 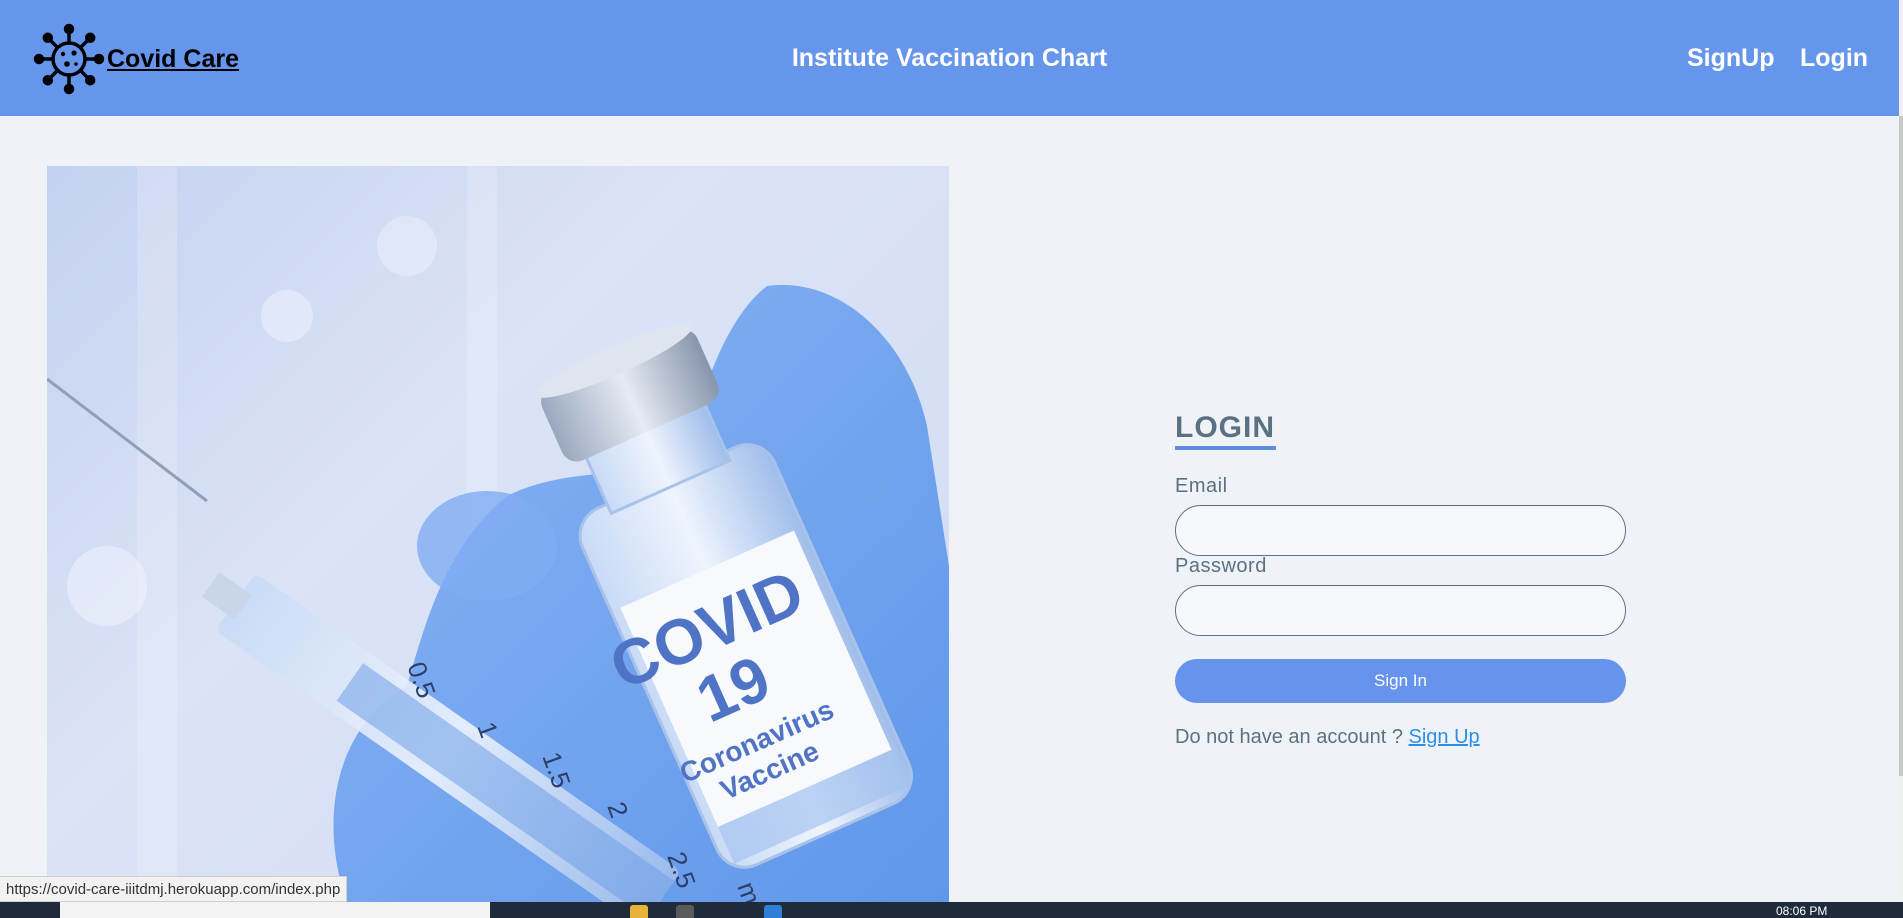 What do you see at coordinates (773, 911) in the screenshot?
I see `edge-icon` at bounding box center [773, 911].